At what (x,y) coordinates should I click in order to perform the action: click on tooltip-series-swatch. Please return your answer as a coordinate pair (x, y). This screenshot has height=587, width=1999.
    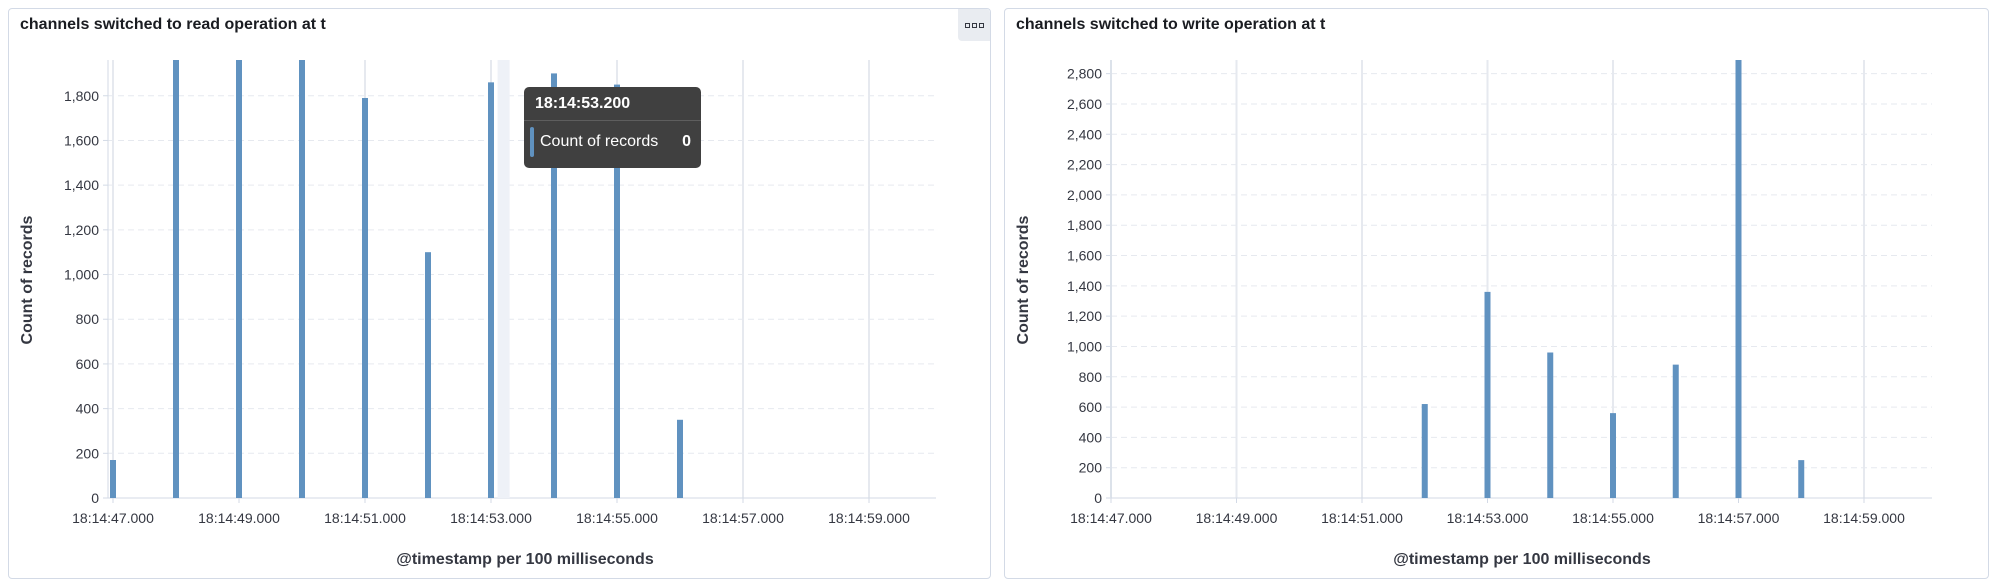
    Looking at the image, I should click on (532, 142).